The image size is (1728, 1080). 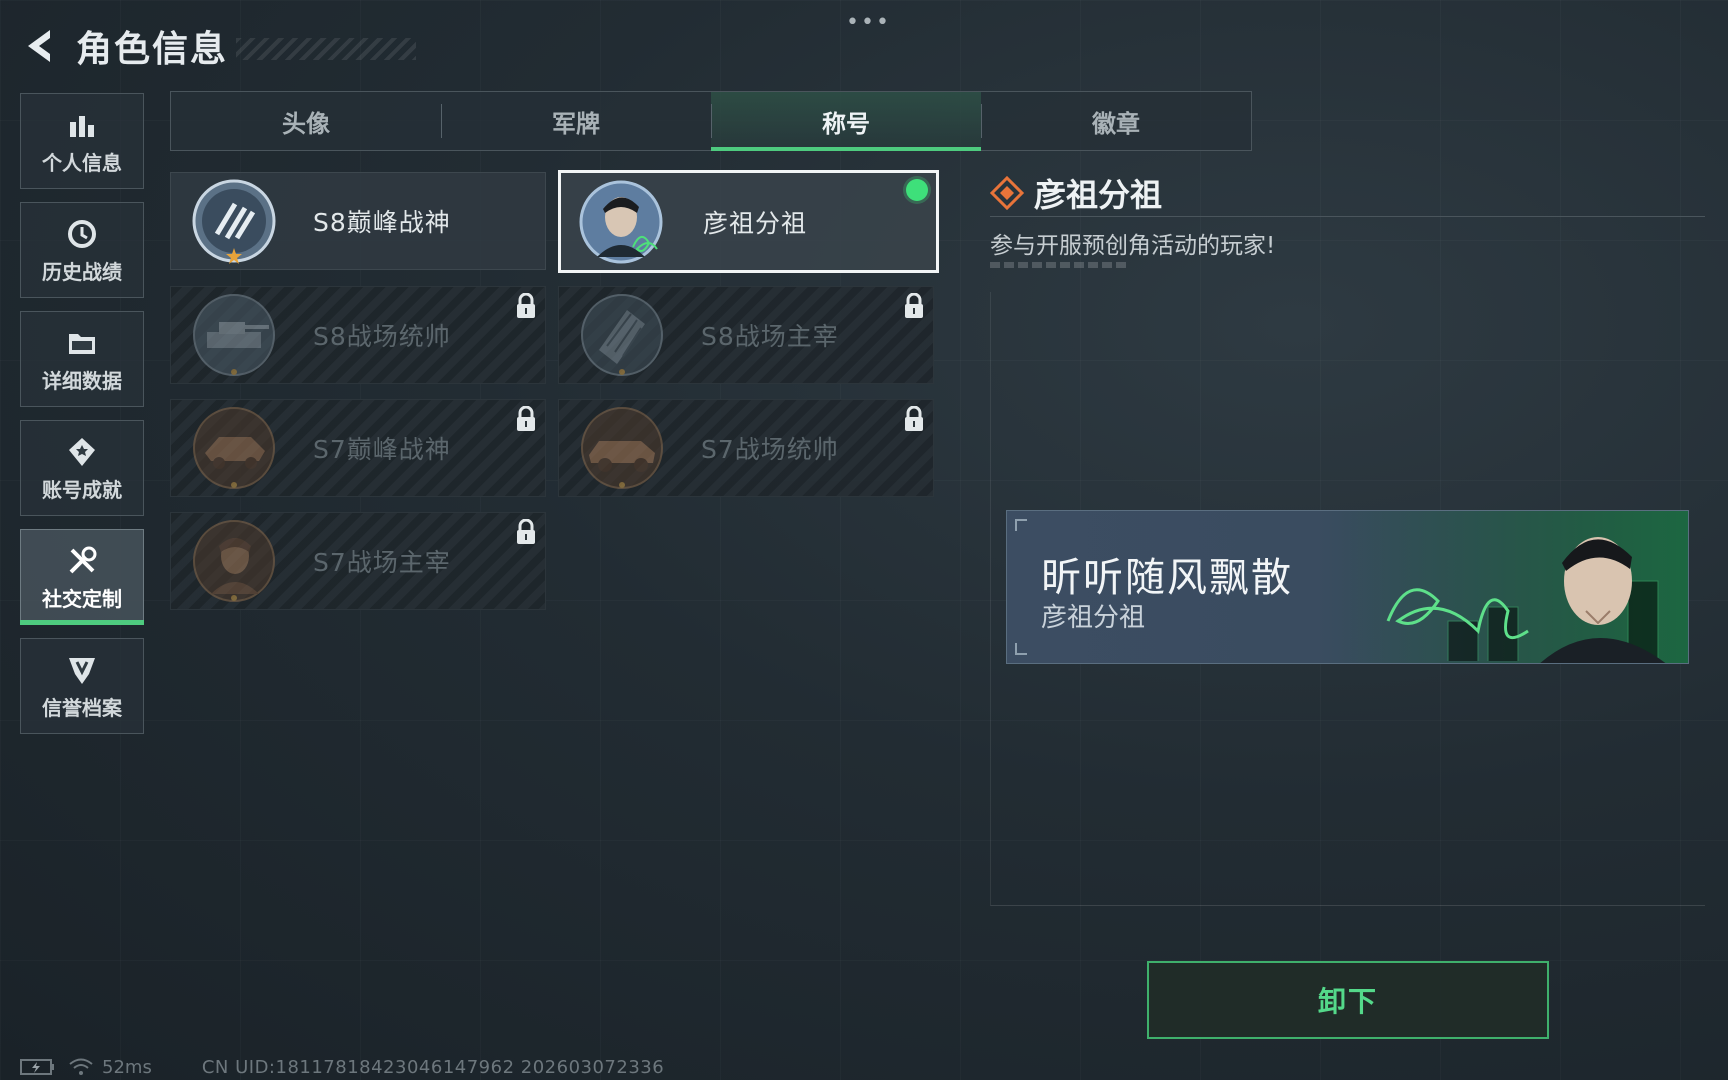 What do you see at coordinates (234, 335) in the screenshot?
I see `tank-emblem` at bounding box center [234, 335].